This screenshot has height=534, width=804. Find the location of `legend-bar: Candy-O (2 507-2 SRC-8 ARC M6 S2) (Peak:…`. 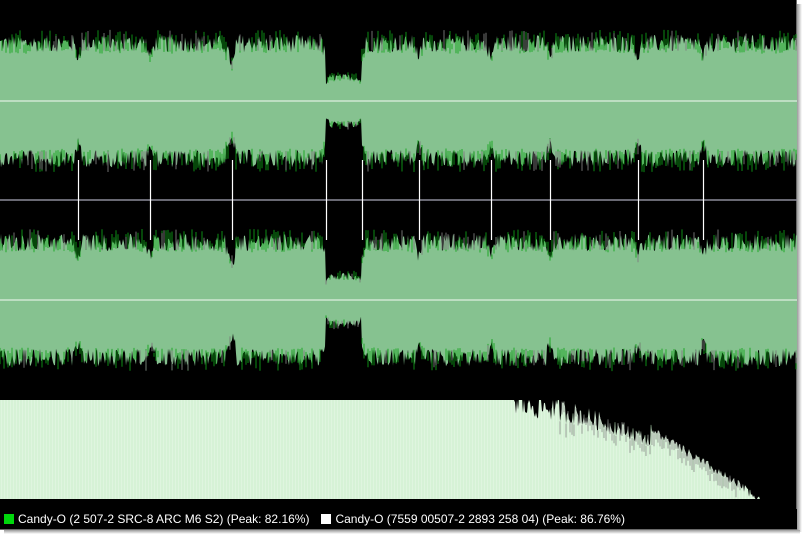

legend-bar: Candy-O (2 507-2 SRC-8 ARC M6 S2) (Peak:… is located at coordinates (398, 519).